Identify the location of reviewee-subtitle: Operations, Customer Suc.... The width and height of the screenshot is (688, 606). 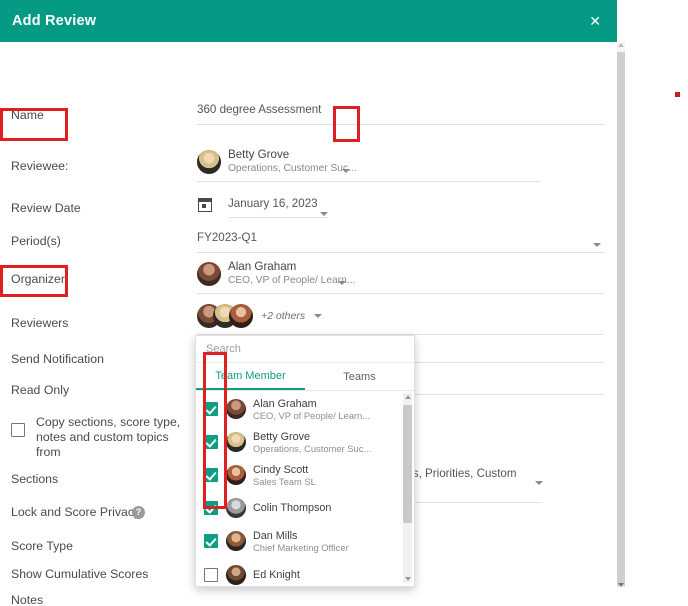
(292, 168).